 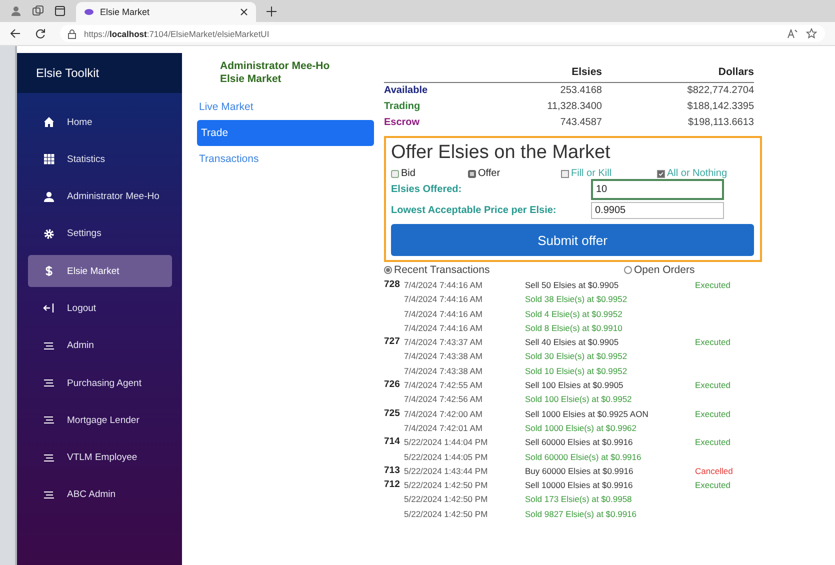 What do you see at coordinates (574, 314) in the screenshot?
I see `table-cell-text: Sold 4 Elsie(s) at $0.9952` at bounding box center [574, 314].